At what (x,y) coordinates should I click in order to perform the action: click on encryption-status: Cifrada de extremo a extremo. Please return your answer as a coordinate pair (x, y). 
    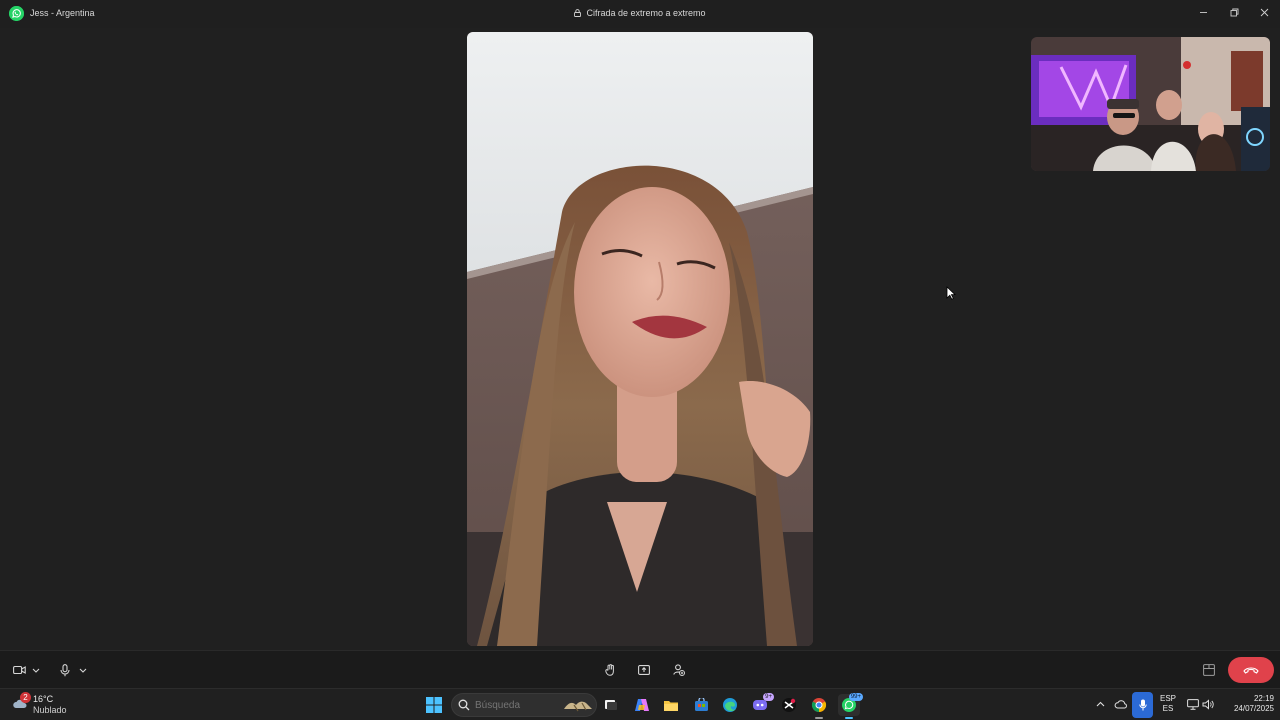
    Looking at the image, I should click on (640, 13).